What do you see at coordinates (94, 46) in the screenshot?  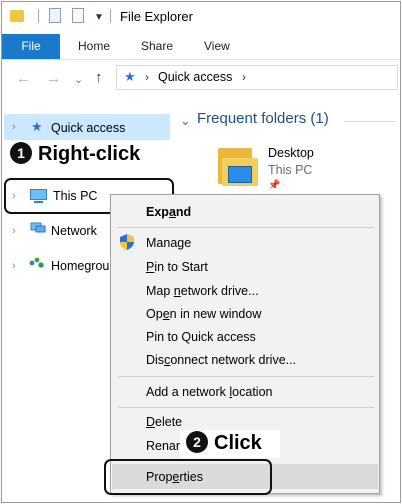 I see `tab-home: Home` at bounding box center [94, 46].